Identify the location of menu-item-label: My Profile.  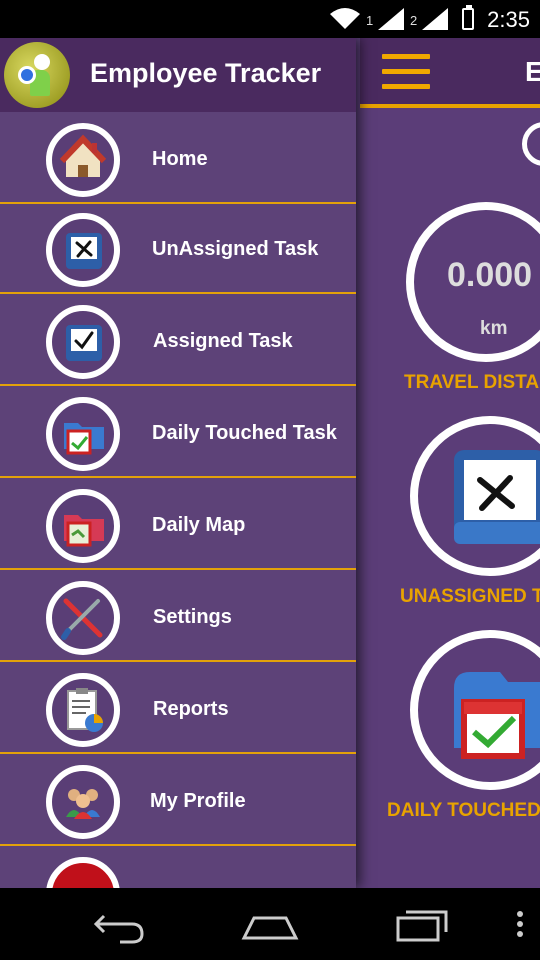
(198, 801).